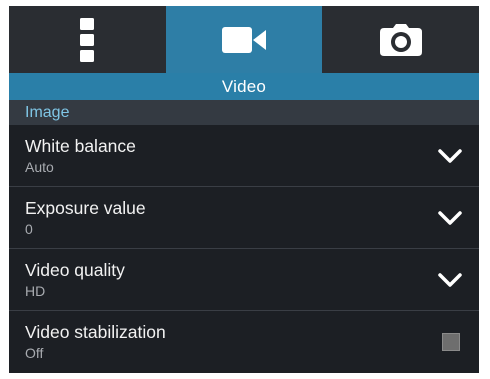 This screenshot has height=379, width=490. Describe the element at coordinates (75, 269) in the screenshot. I see `setting-title: Video quality` at that location.